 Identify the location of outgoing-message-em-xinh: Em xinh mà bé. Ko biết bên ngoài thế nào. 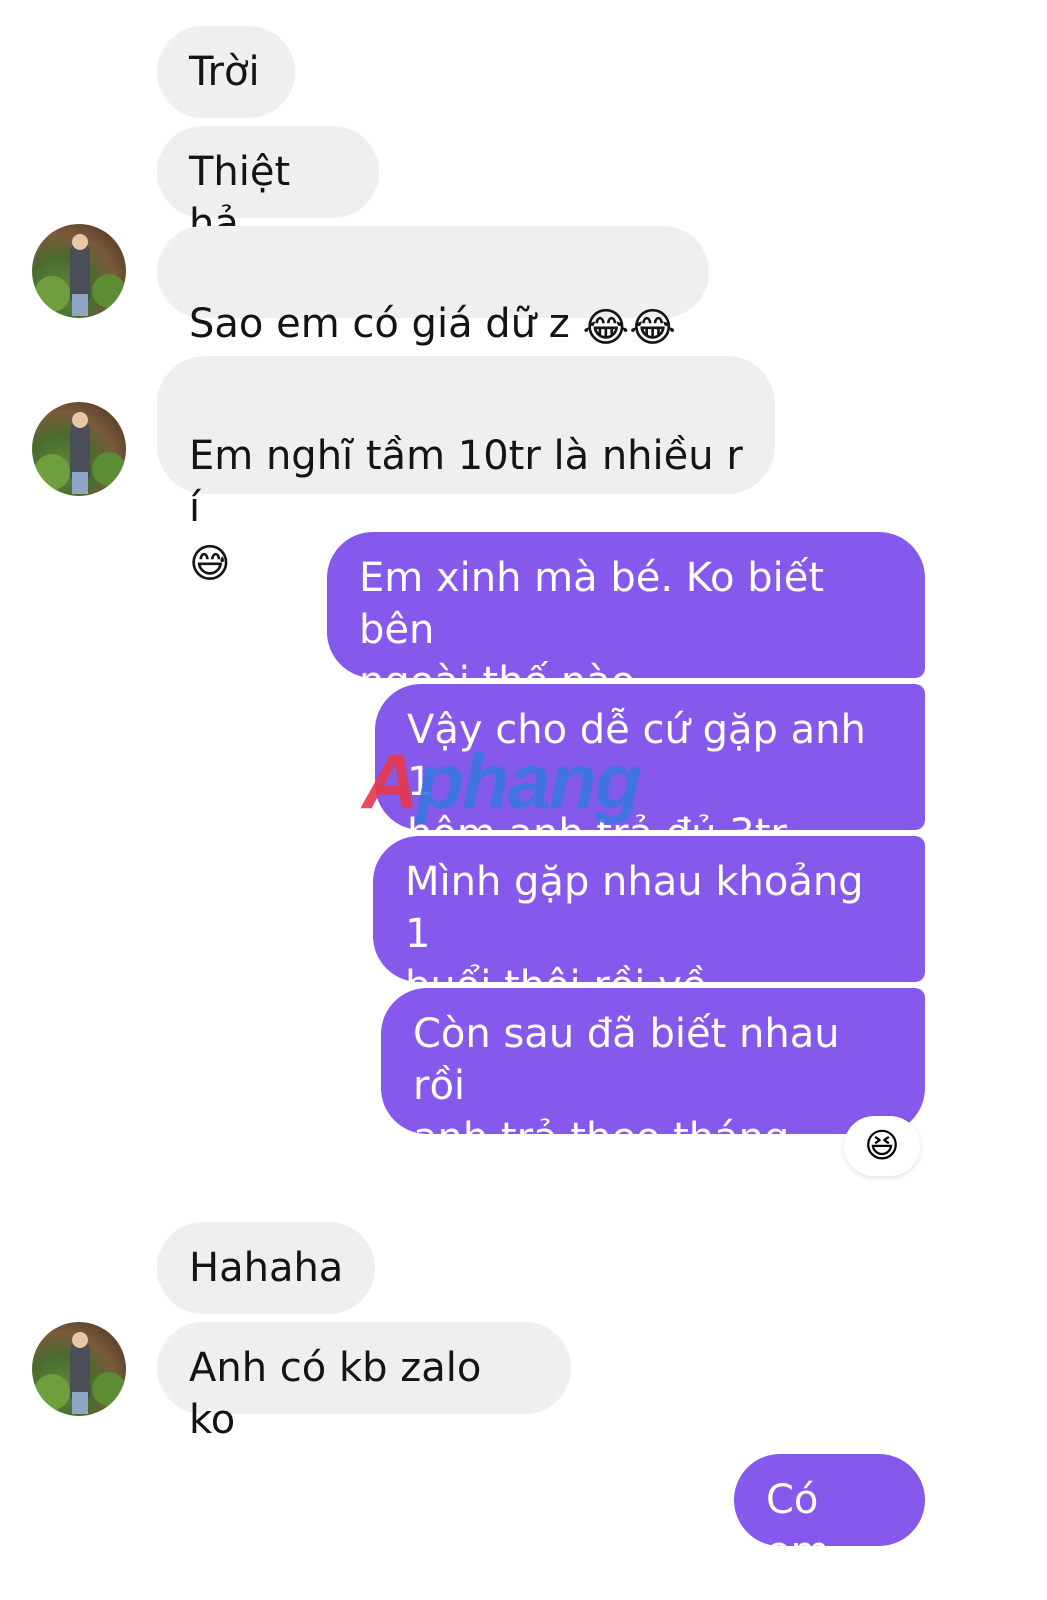
(626, 618).